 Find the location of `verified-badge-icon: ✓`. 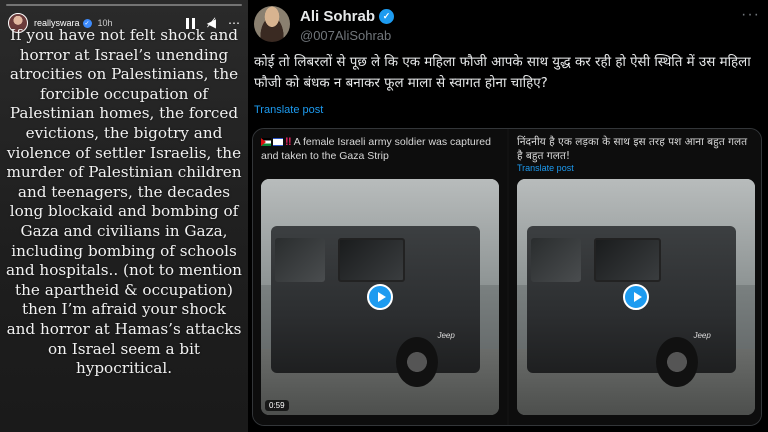

verified-badge-icon: ✓ is located at coordinates (387, 16).